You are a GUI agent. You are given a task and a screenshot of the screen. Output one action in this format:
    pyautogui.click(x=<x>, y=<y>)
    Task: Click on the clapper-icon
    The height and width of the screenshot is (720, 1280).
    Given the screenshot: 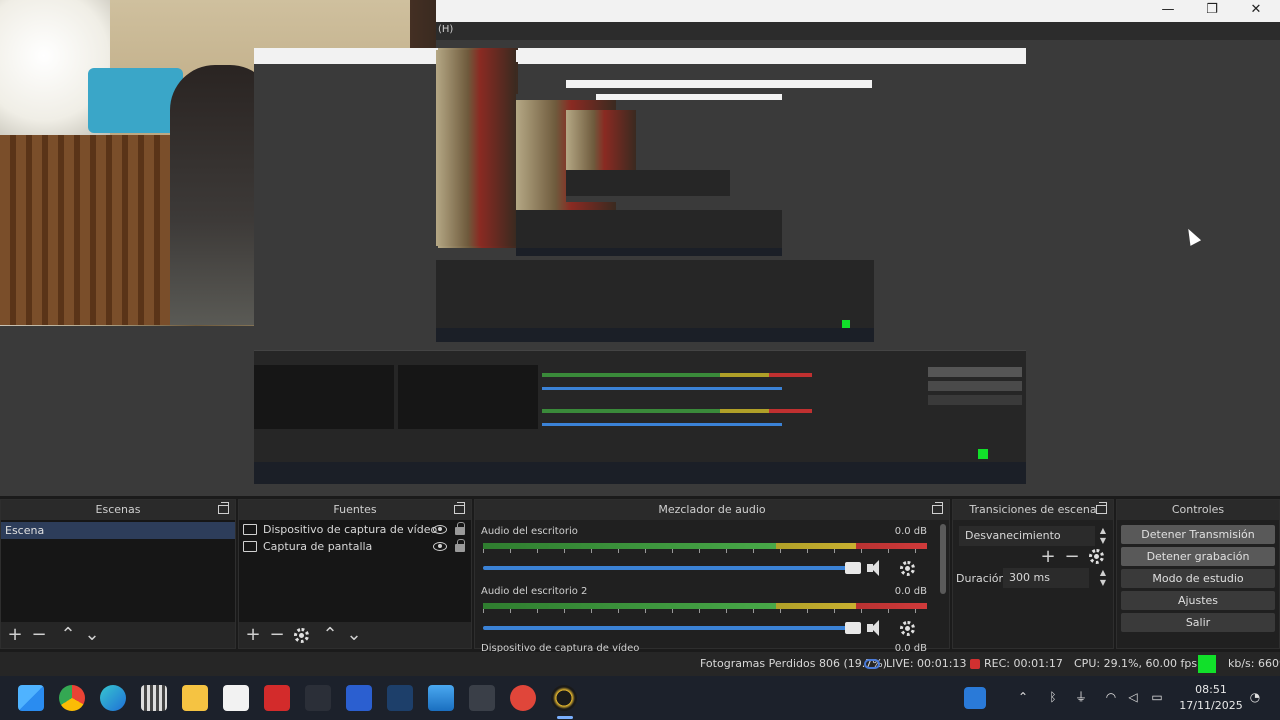 What is the action you would take?
    pyautogui.click(x=154, y=698)
    